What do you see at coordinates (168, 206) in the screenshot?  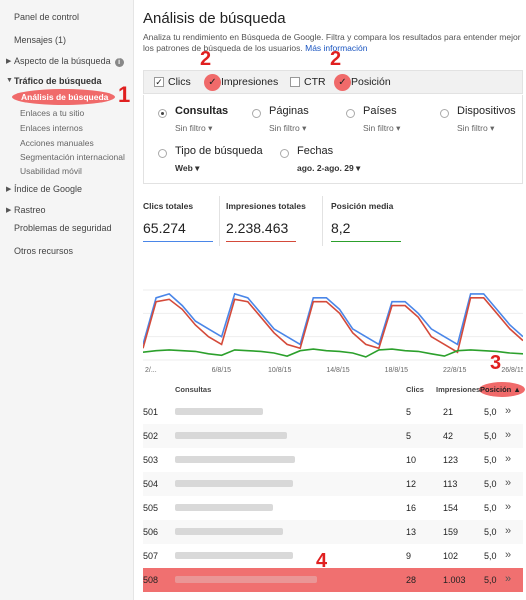 I see `clicks-total-label: Clics totales` at bounding box center [168, 206].